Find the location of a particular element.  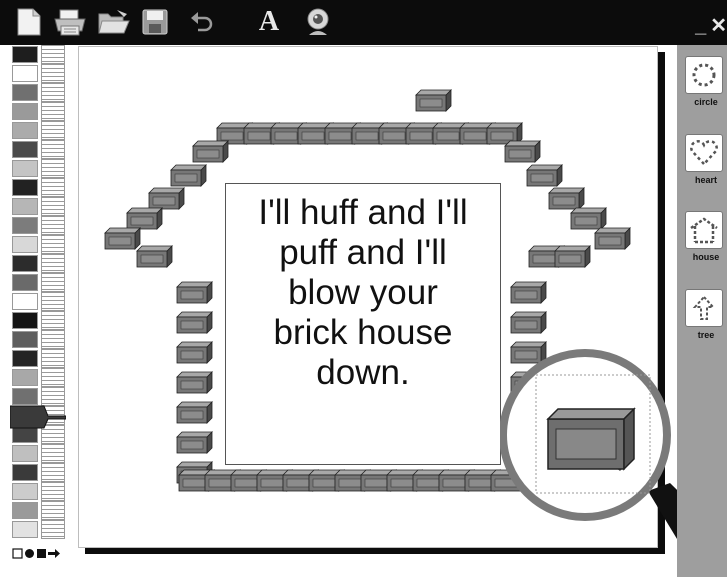

close-button: ✕ is located at coordinates (718, 26).